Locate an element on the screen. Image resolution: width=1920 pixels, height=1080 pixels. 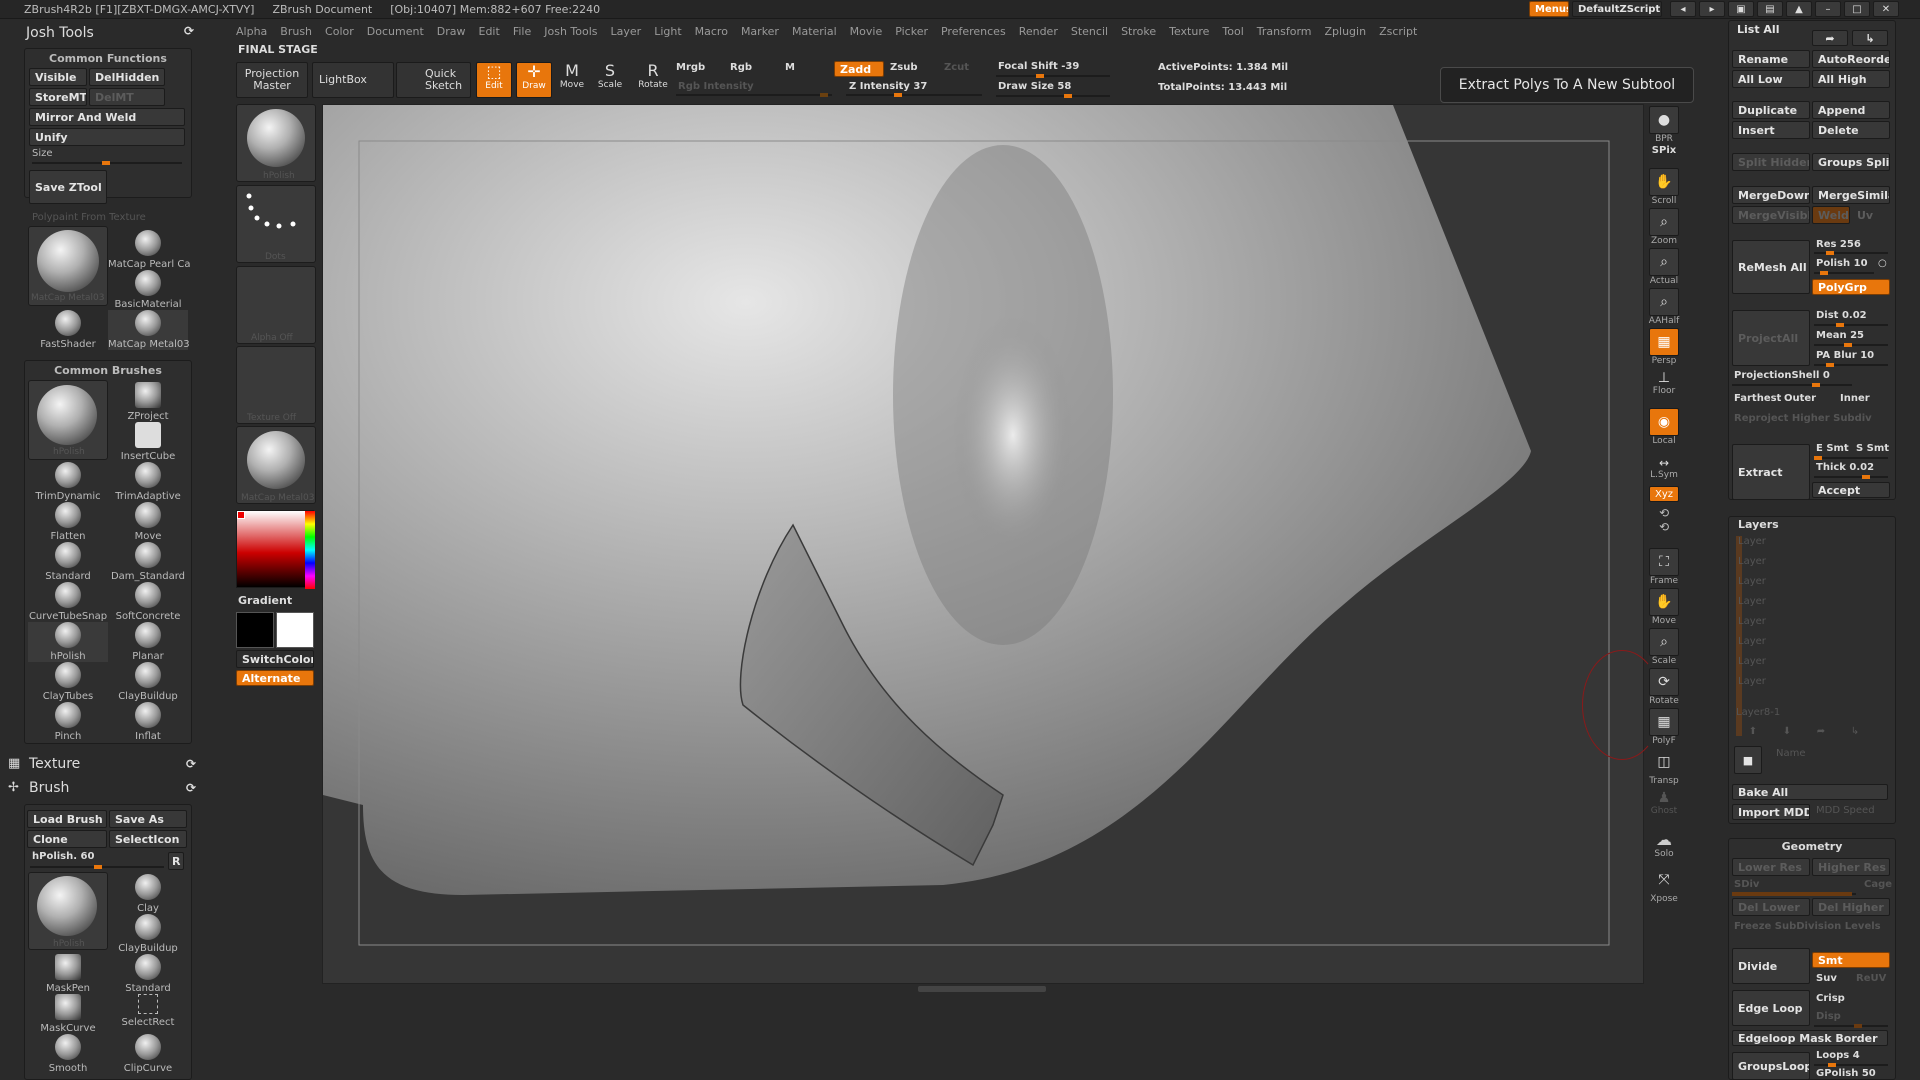
projection-shell-slider is located at coordinates (1792, 385).